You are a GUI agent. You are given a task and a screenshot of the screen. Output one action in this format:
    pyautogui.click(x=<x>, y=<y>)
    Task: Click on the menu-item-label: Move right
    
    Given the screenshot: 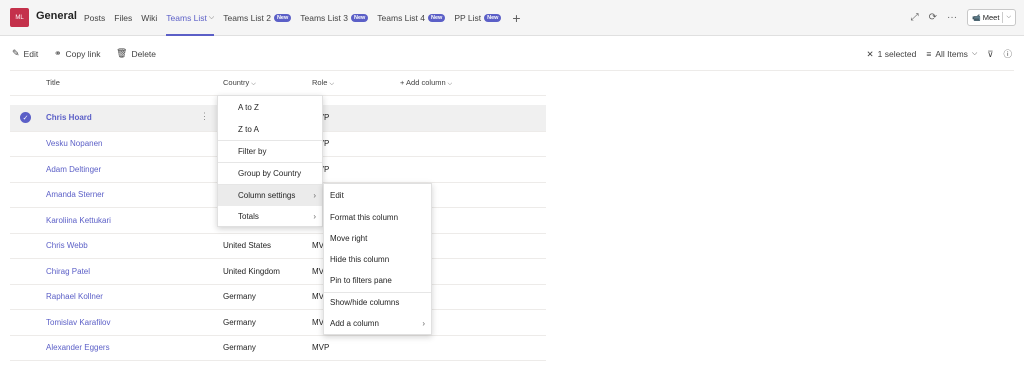 What is the action you would take?
    pyautogui.click(x=349, y=238)
    